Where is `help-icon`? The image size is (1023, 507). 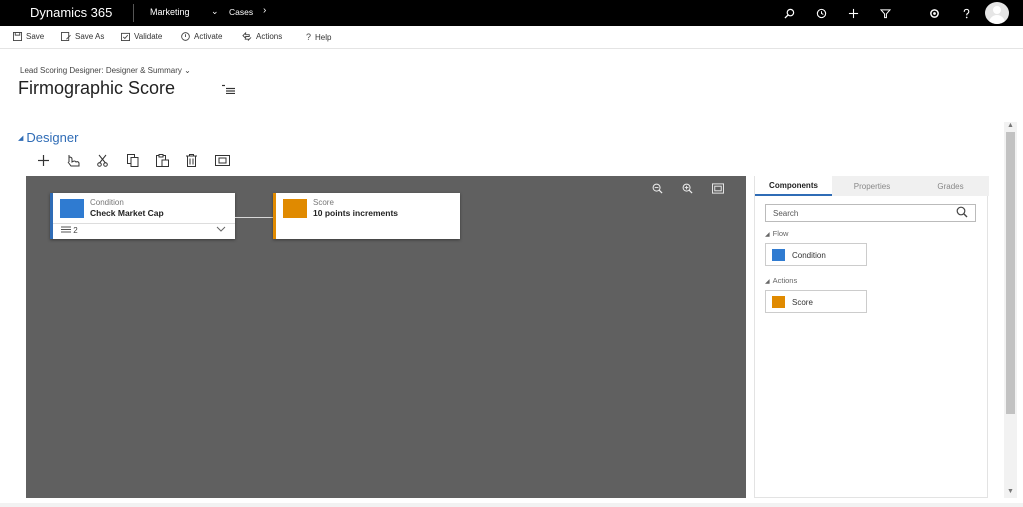 help-icon is located at coordinates (966, 13).